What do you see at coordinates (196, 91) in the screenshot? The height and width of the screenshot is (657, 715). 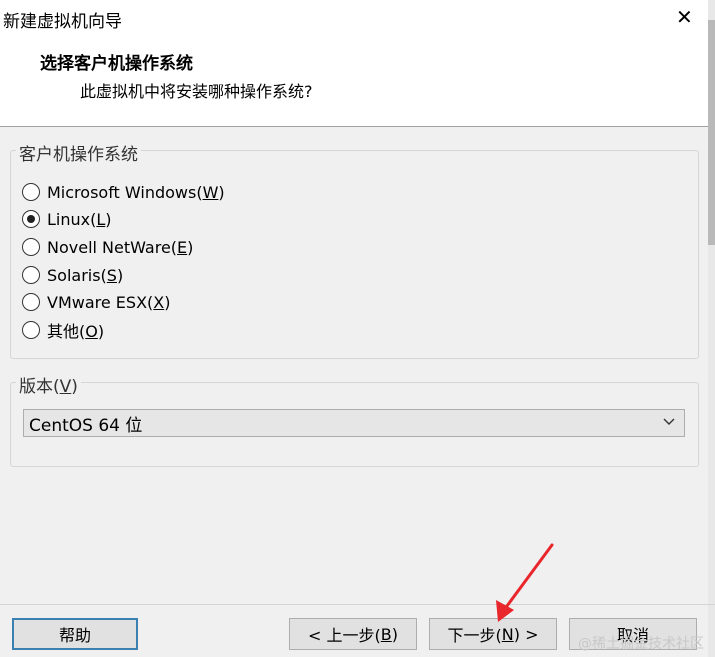 I see `page-subheading: 此虚拟机中将安装哪种操作系统?` at bounding box center [196, 91].